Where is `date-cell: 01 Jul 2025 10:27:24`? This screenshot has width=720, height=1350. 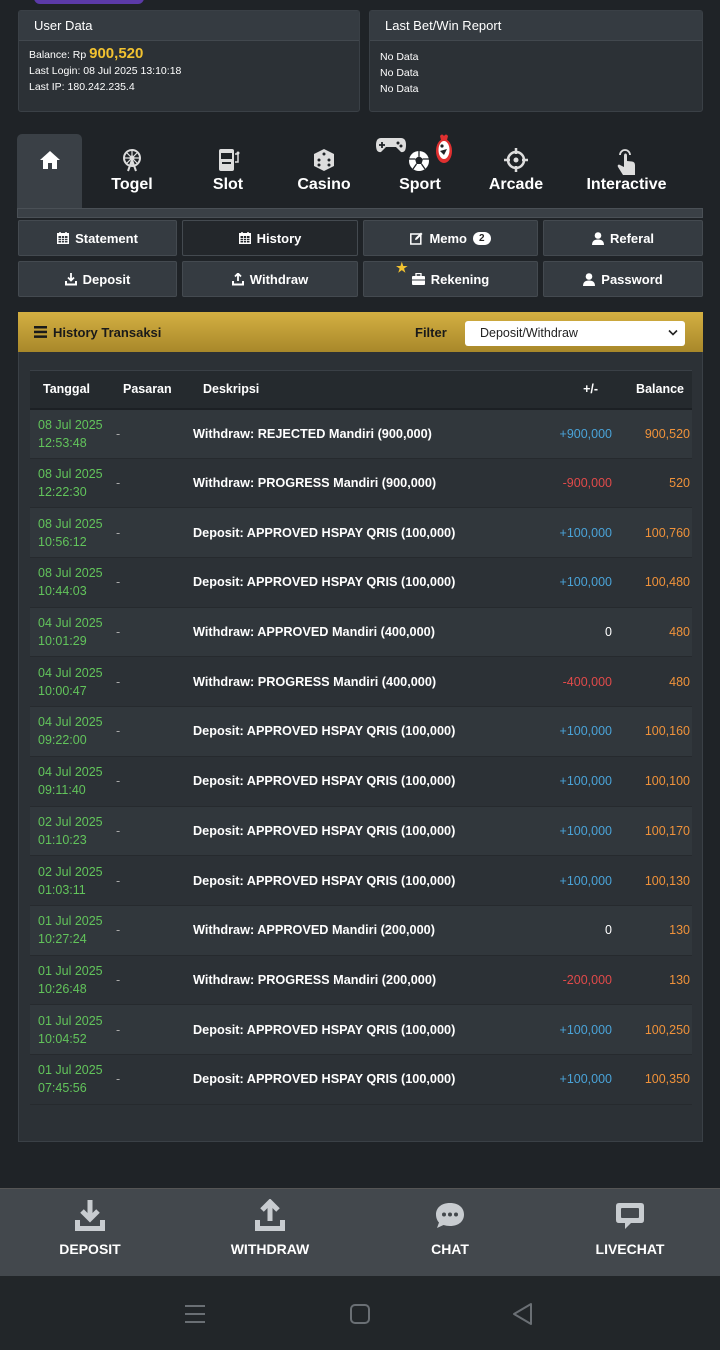 date-cell: 01 Jul 2025 10:27:24 is located at coordinates (70, 930).